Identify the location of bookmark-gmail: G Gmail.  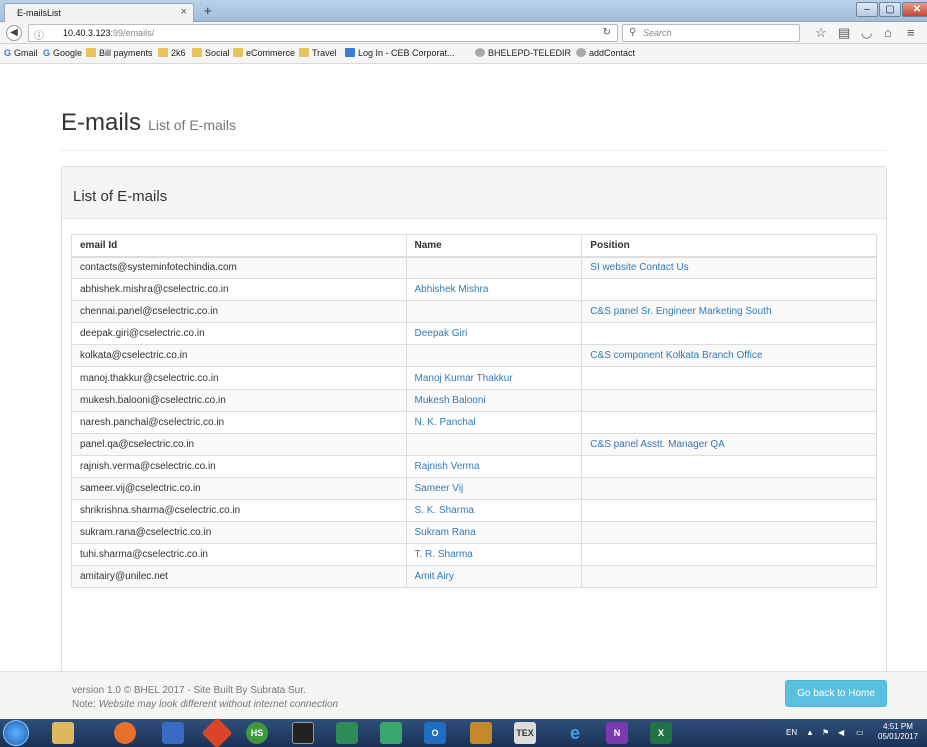
(21, 53).